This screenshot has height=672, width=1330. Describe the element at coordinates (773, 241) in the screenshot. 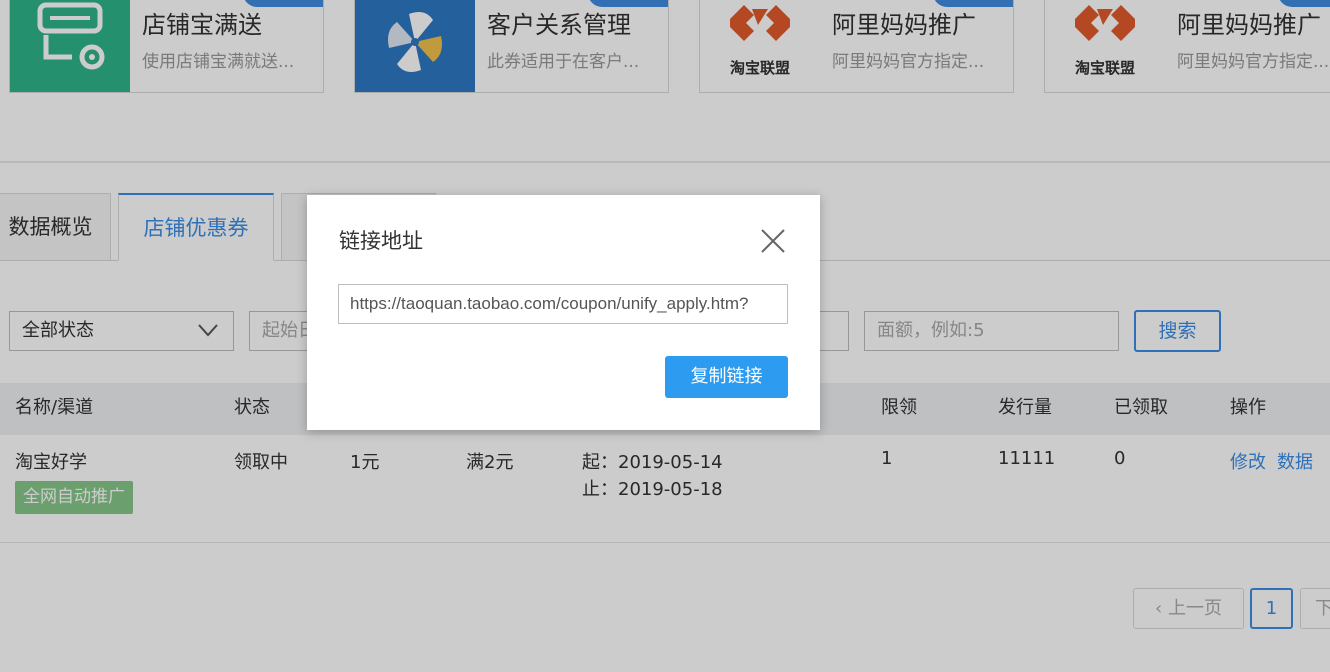

I see `close-icon` at that location.